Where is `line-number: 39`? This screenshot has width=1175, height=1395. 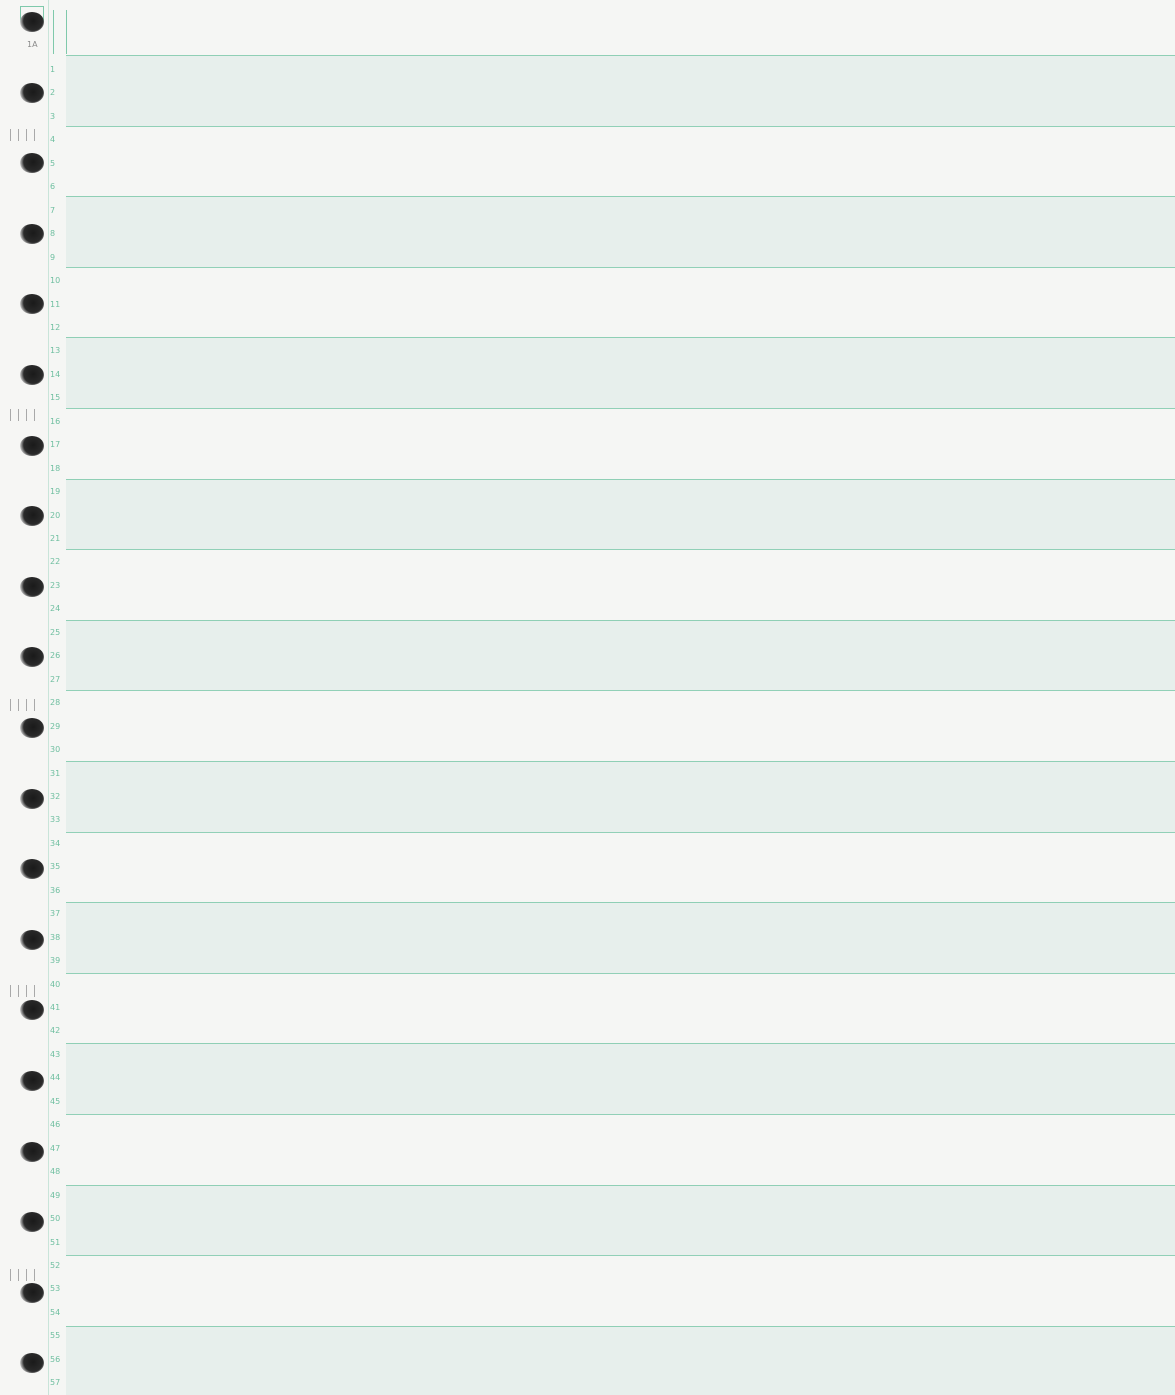
line-number: 39 is located at coordinates (55, 961).